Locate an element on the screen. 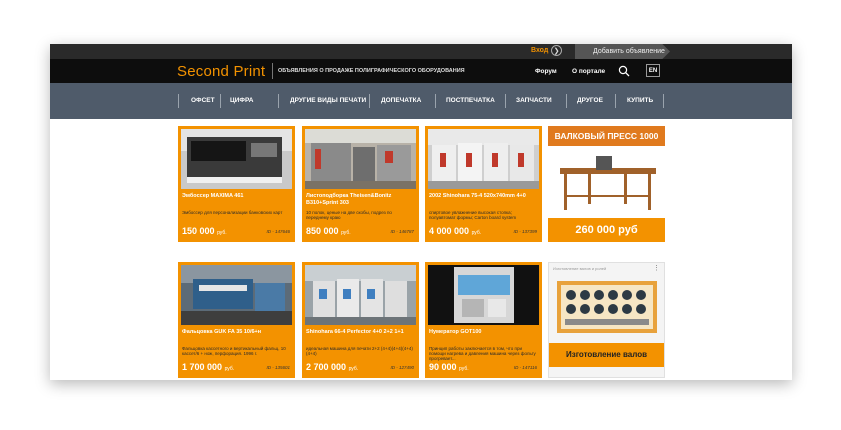 This screenshot has width=841, height=430. listing-id: ID - 147116 is located at coordinates (525, 367).